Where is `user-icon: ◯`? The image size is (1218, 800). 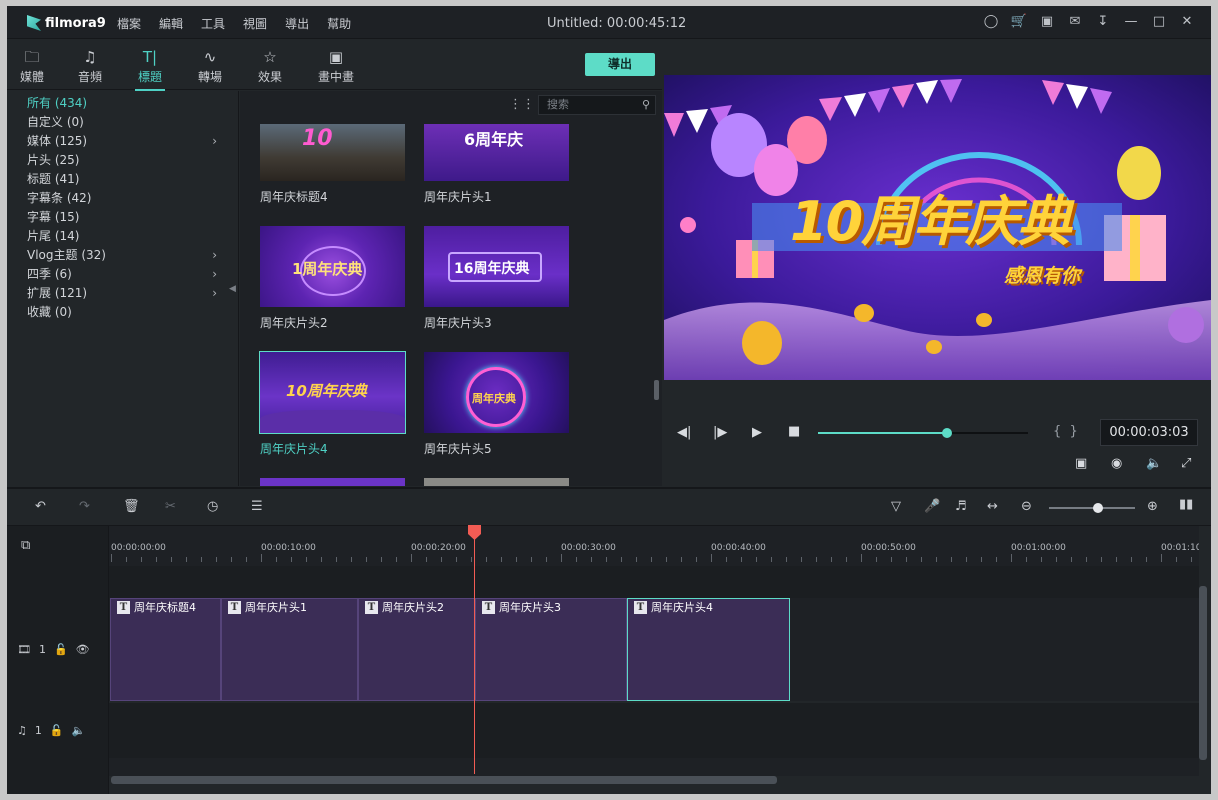
user-icon: ◯ is located at coordinates (991, 21).